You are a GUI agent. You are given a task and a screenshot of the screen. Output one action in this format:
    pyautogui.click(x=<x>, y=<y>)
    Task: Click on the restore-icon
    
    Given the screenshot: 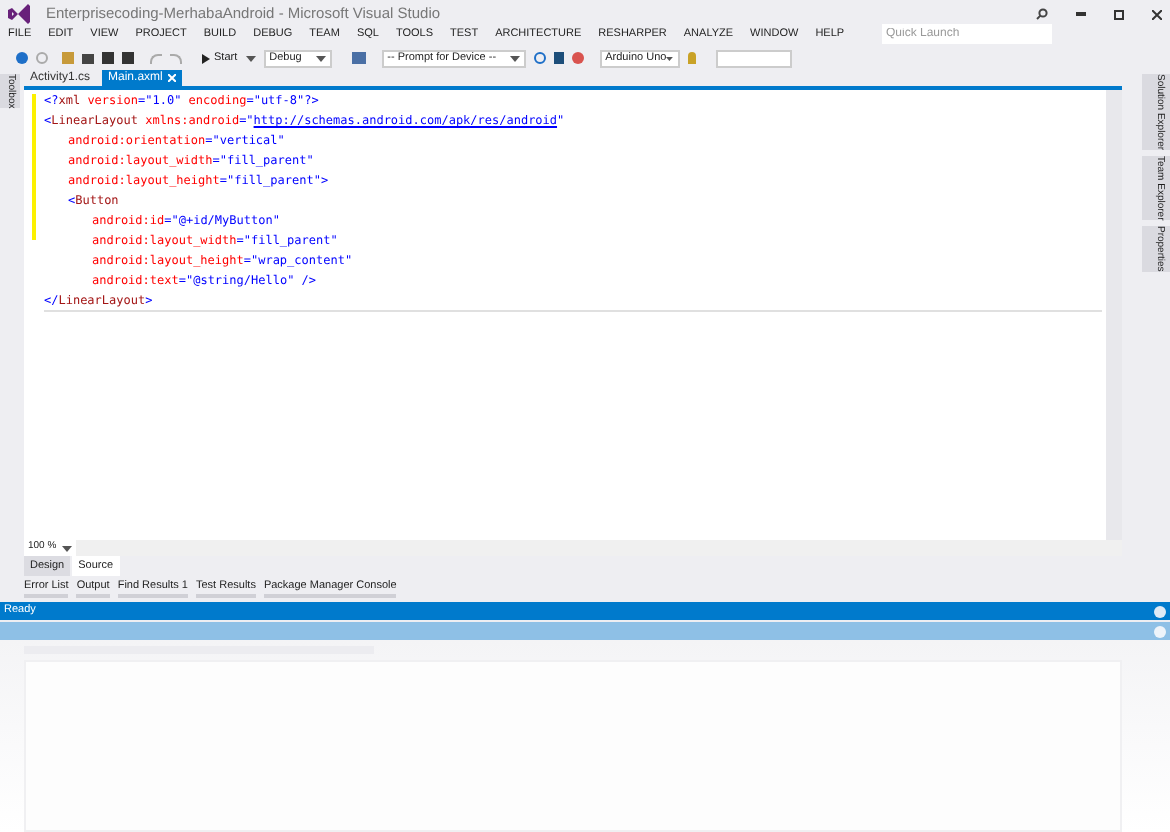 What is the action you would take?
    pyautogui.click(x=1119, y=14)
    